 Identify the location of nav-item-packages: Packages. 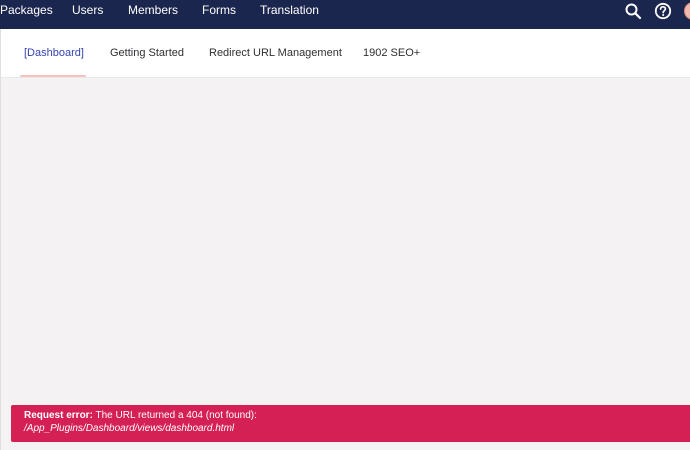
(26, 14).